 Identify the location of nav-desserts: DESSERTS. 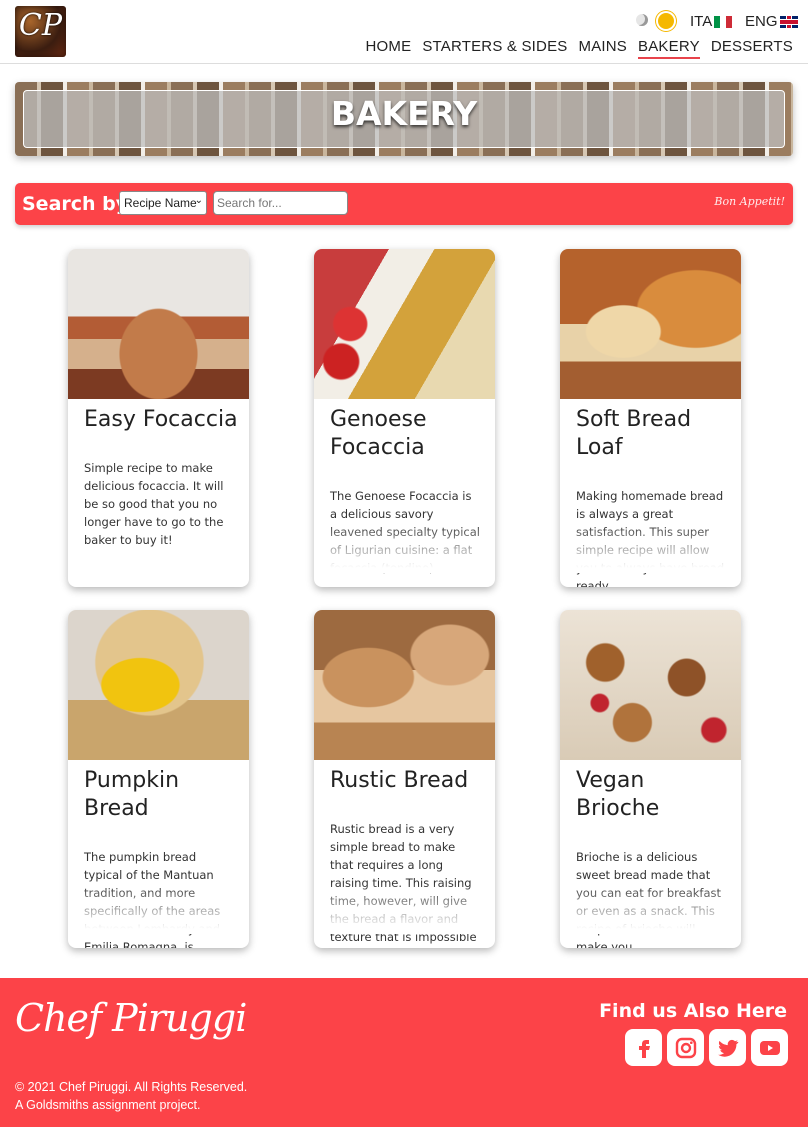
(752, 48).